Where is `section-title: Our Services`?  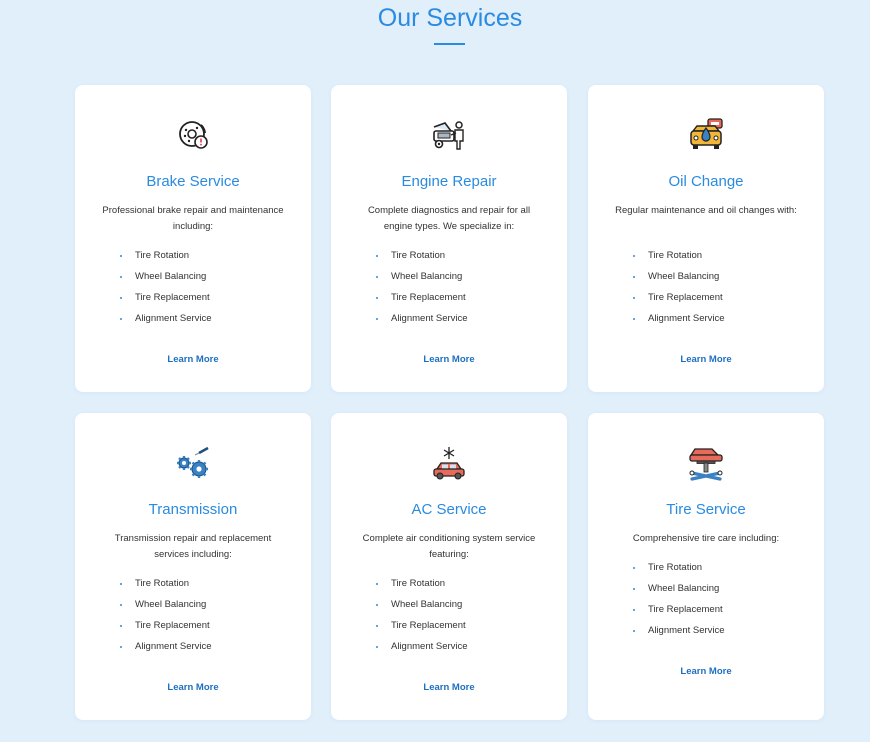 section-title: Our Services is located at coordinates (450, 18).